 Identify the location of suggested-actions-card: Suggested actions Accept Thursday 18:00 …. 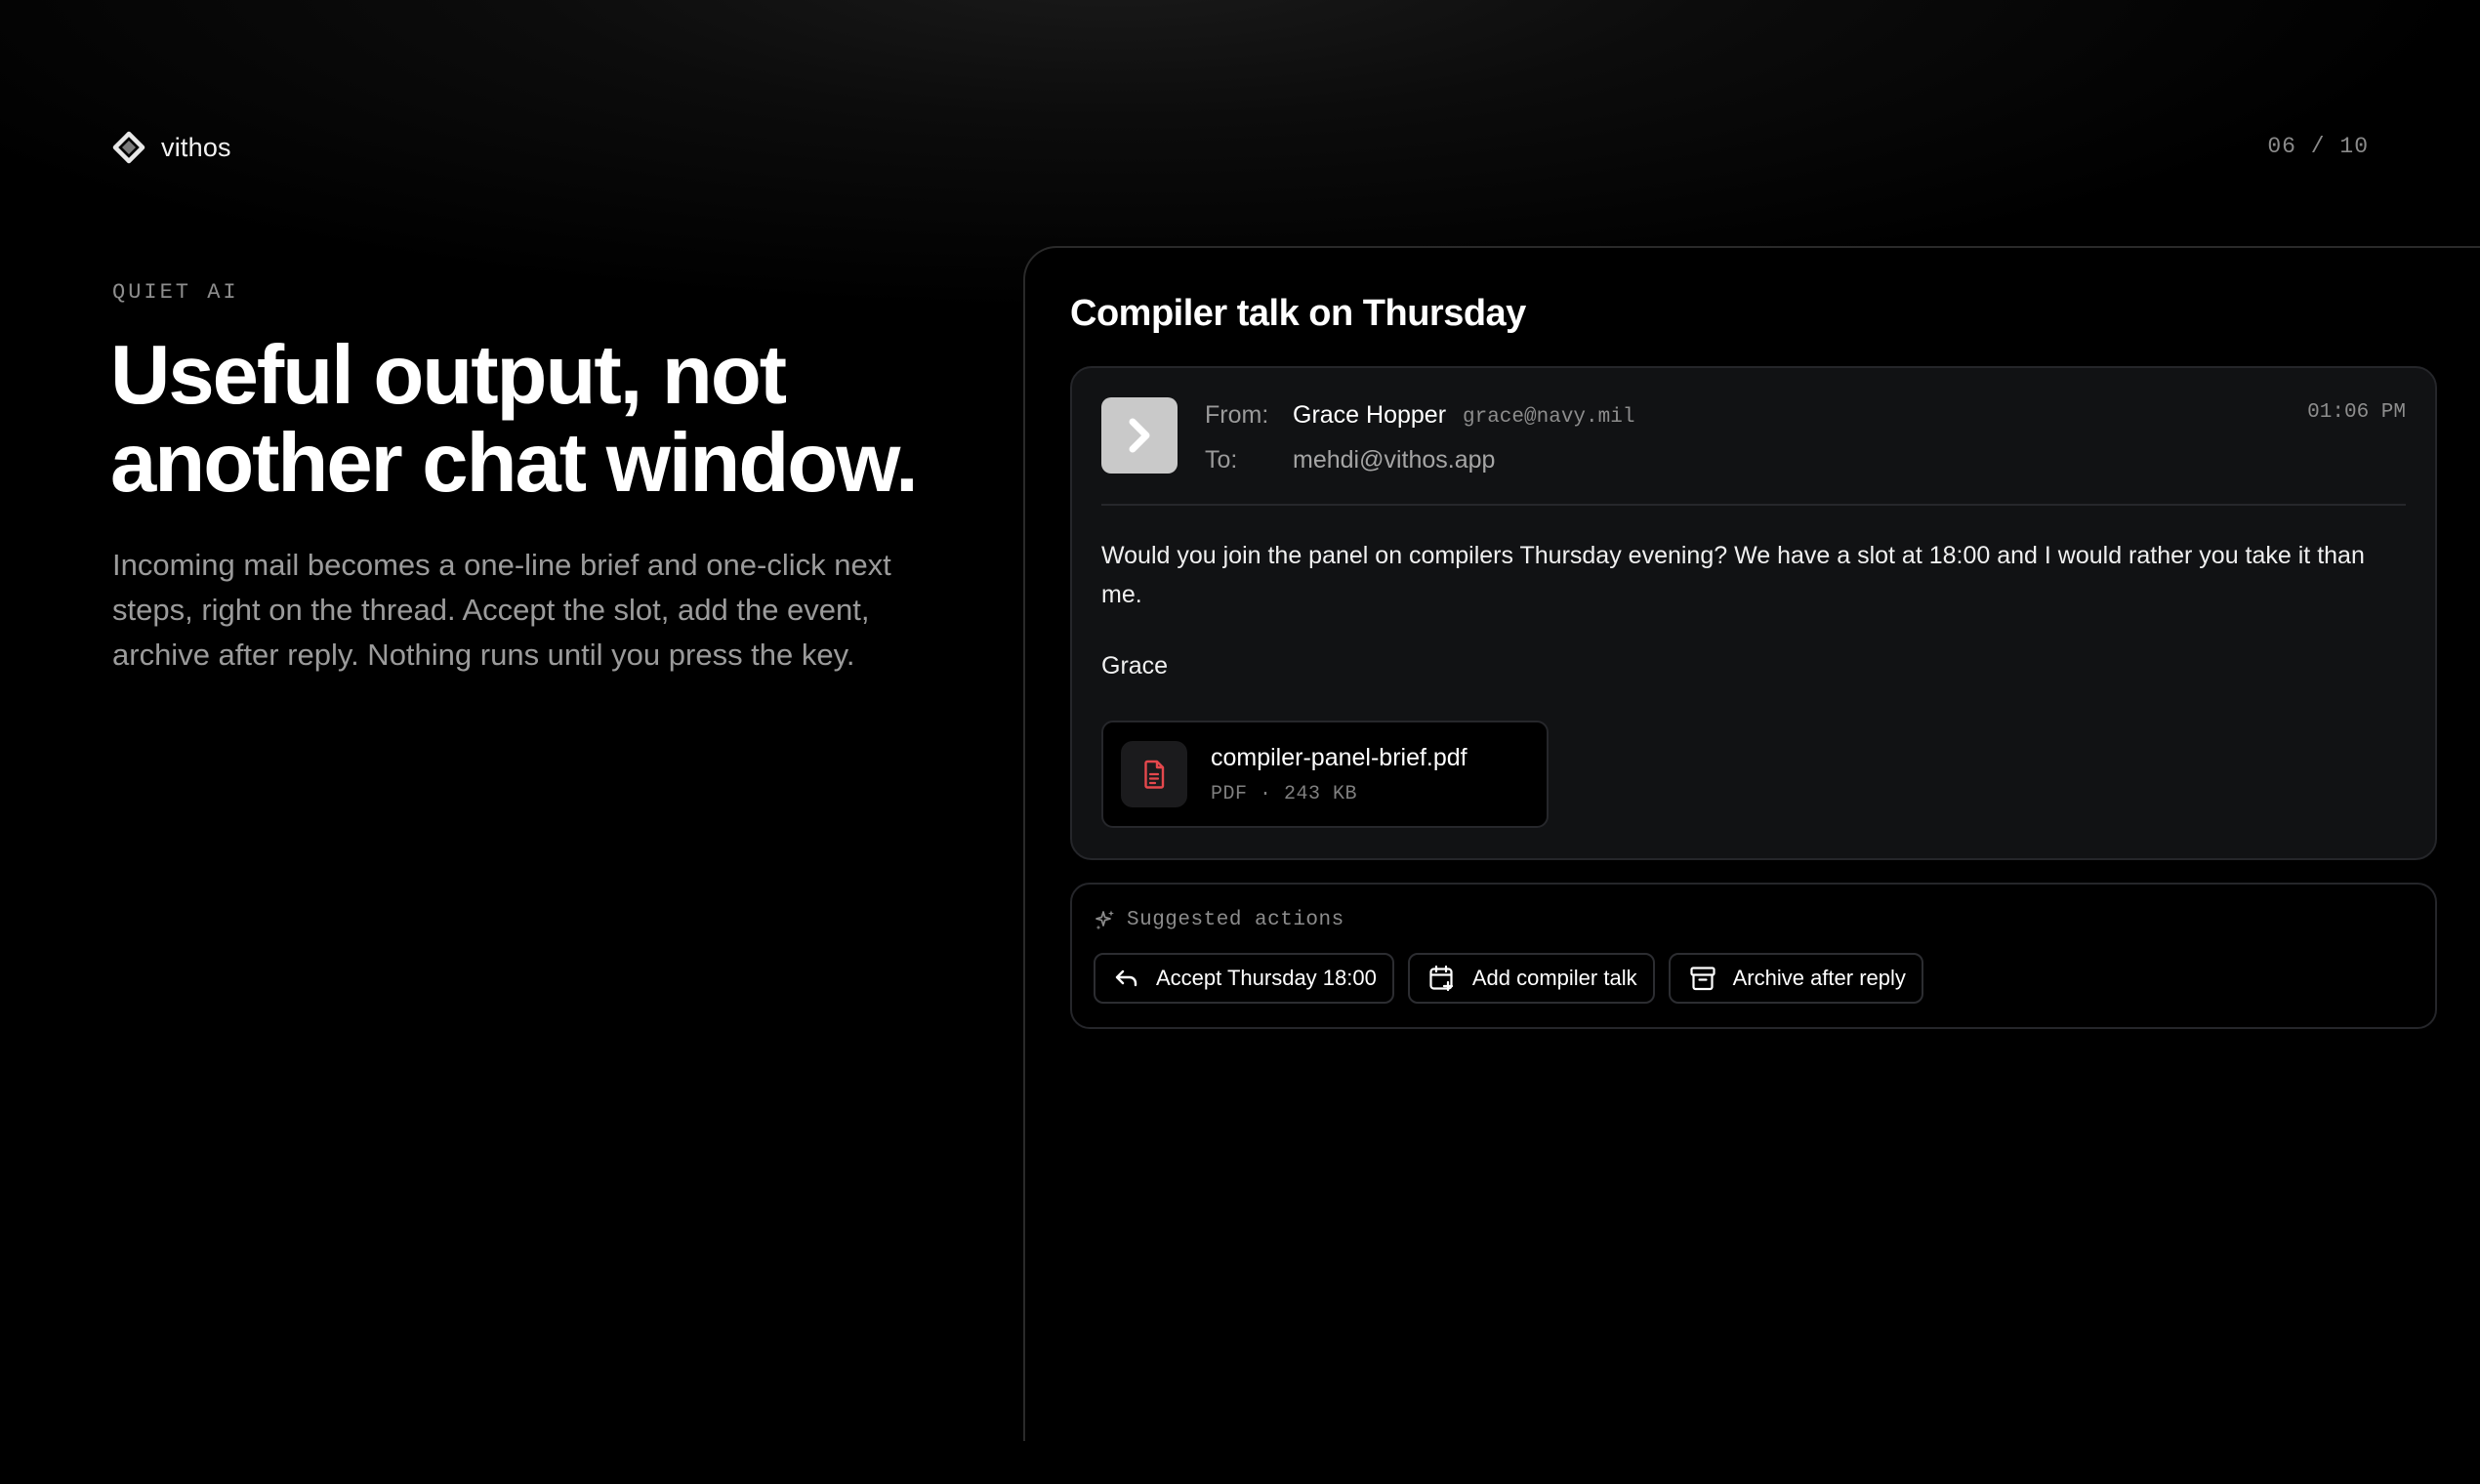
(1753, 956).